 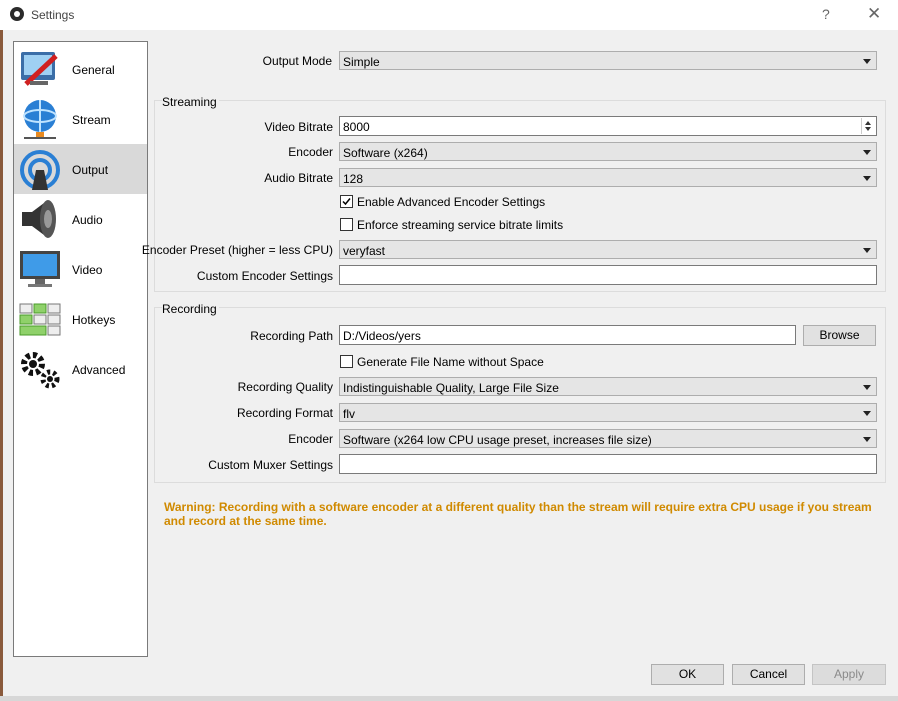 What do you see at coordinates (39, 69) in the screenshot?
I see `general-icon` at bounding box center [39, 69].